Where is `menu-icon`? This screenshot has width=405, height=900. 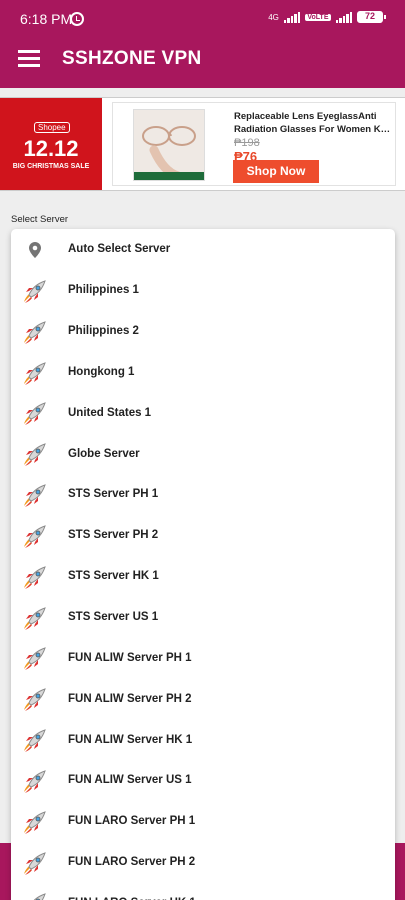 menu-icon is located at coordinates (29, 58).